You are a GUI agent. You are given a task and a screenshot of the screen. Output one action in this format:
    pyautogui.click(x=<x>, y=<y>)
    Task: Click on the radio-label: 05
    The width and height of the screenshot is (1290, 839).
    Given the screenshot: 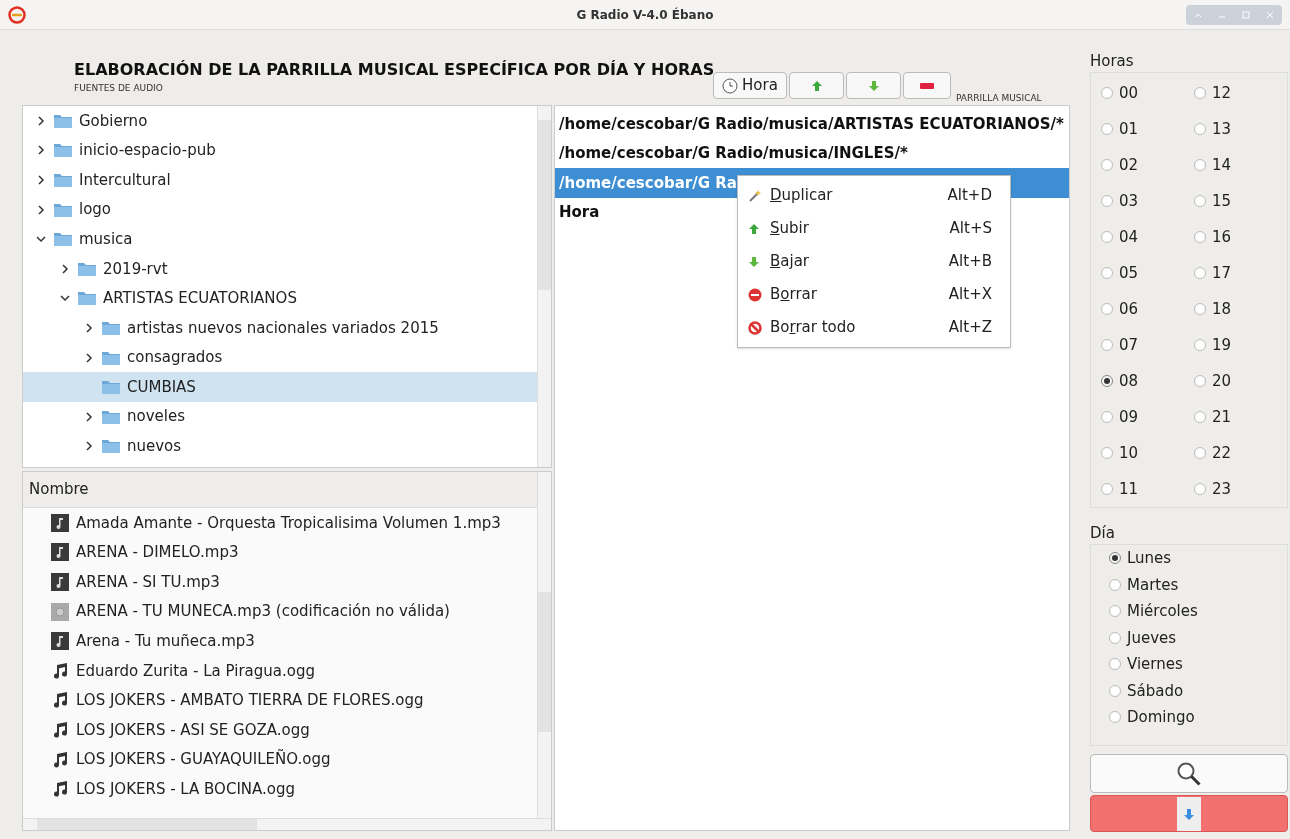 What is the action you would take?
    pyautogui.click(x=1129, y=273)
    